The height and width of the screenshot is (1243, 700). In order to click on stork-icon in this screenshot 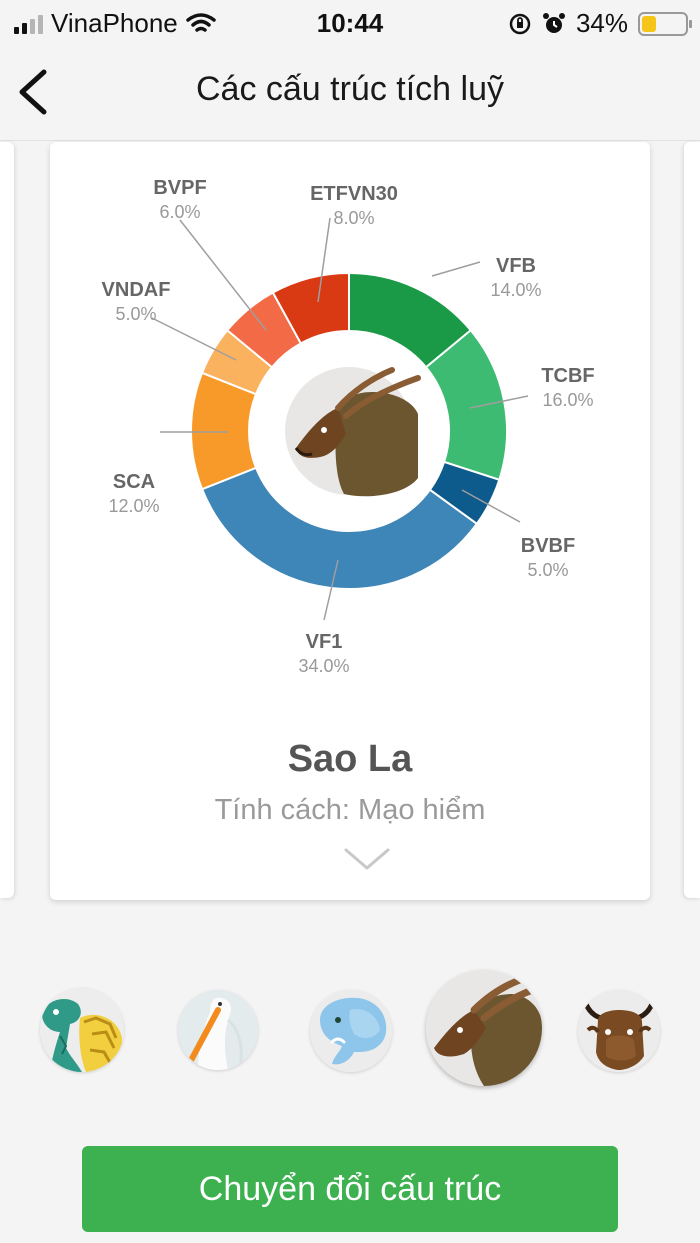, I will do `click(218, 1030)`.